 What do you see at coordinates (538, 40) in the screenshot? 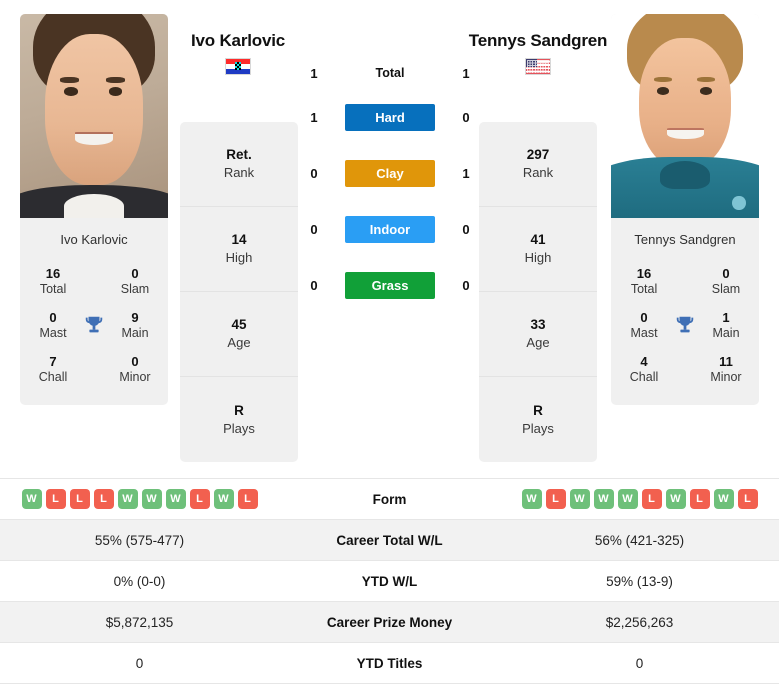
I see `player-name-right: Tennys Sandgren` at bounding box center [538, 40].